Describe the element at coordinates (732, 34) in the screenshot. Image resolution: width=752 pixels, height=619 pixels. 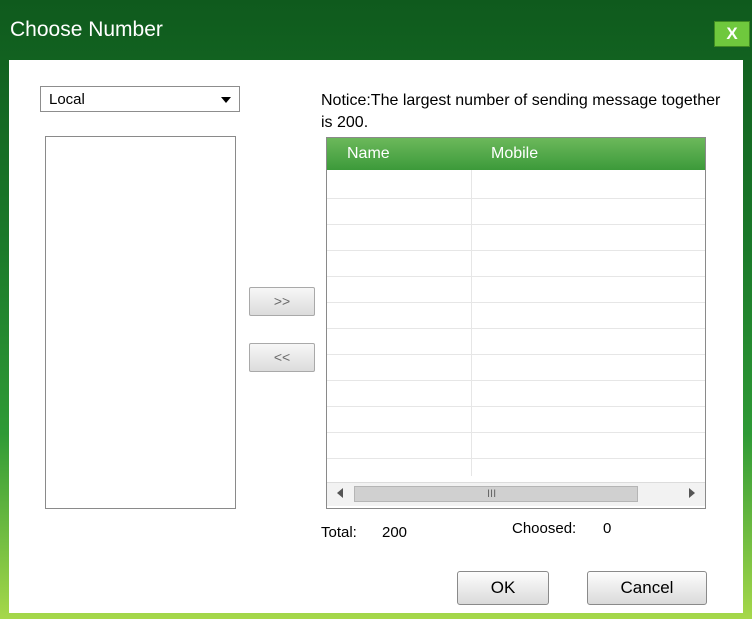
I see `close-button: X` at that location.